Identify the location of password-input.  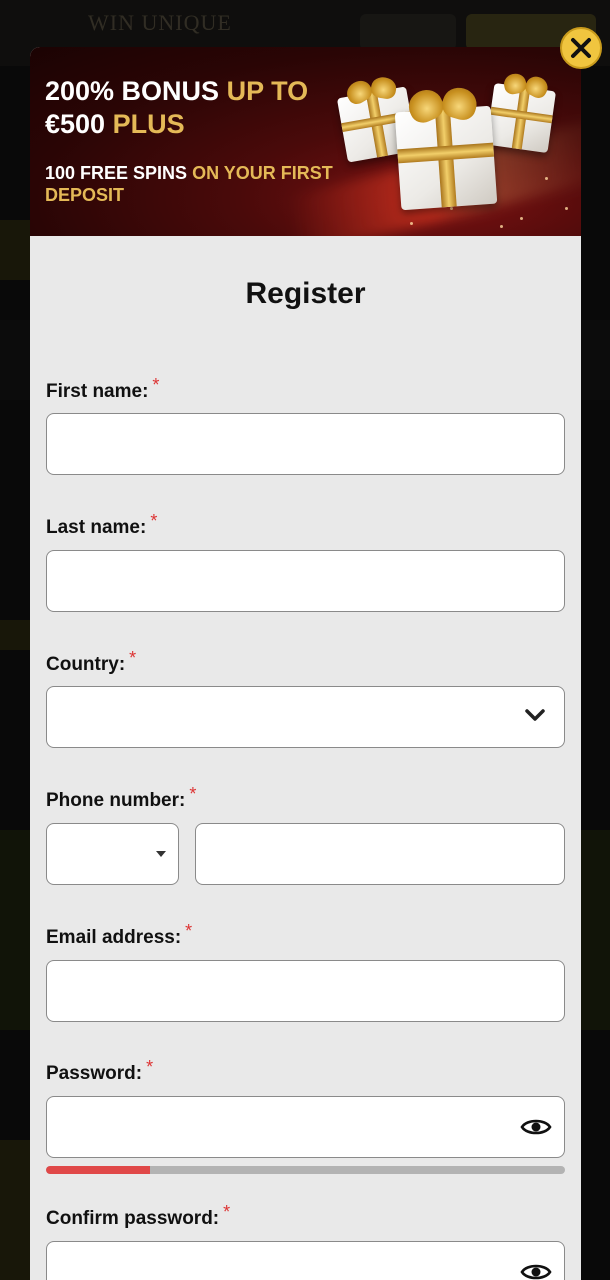
(305, 1127).